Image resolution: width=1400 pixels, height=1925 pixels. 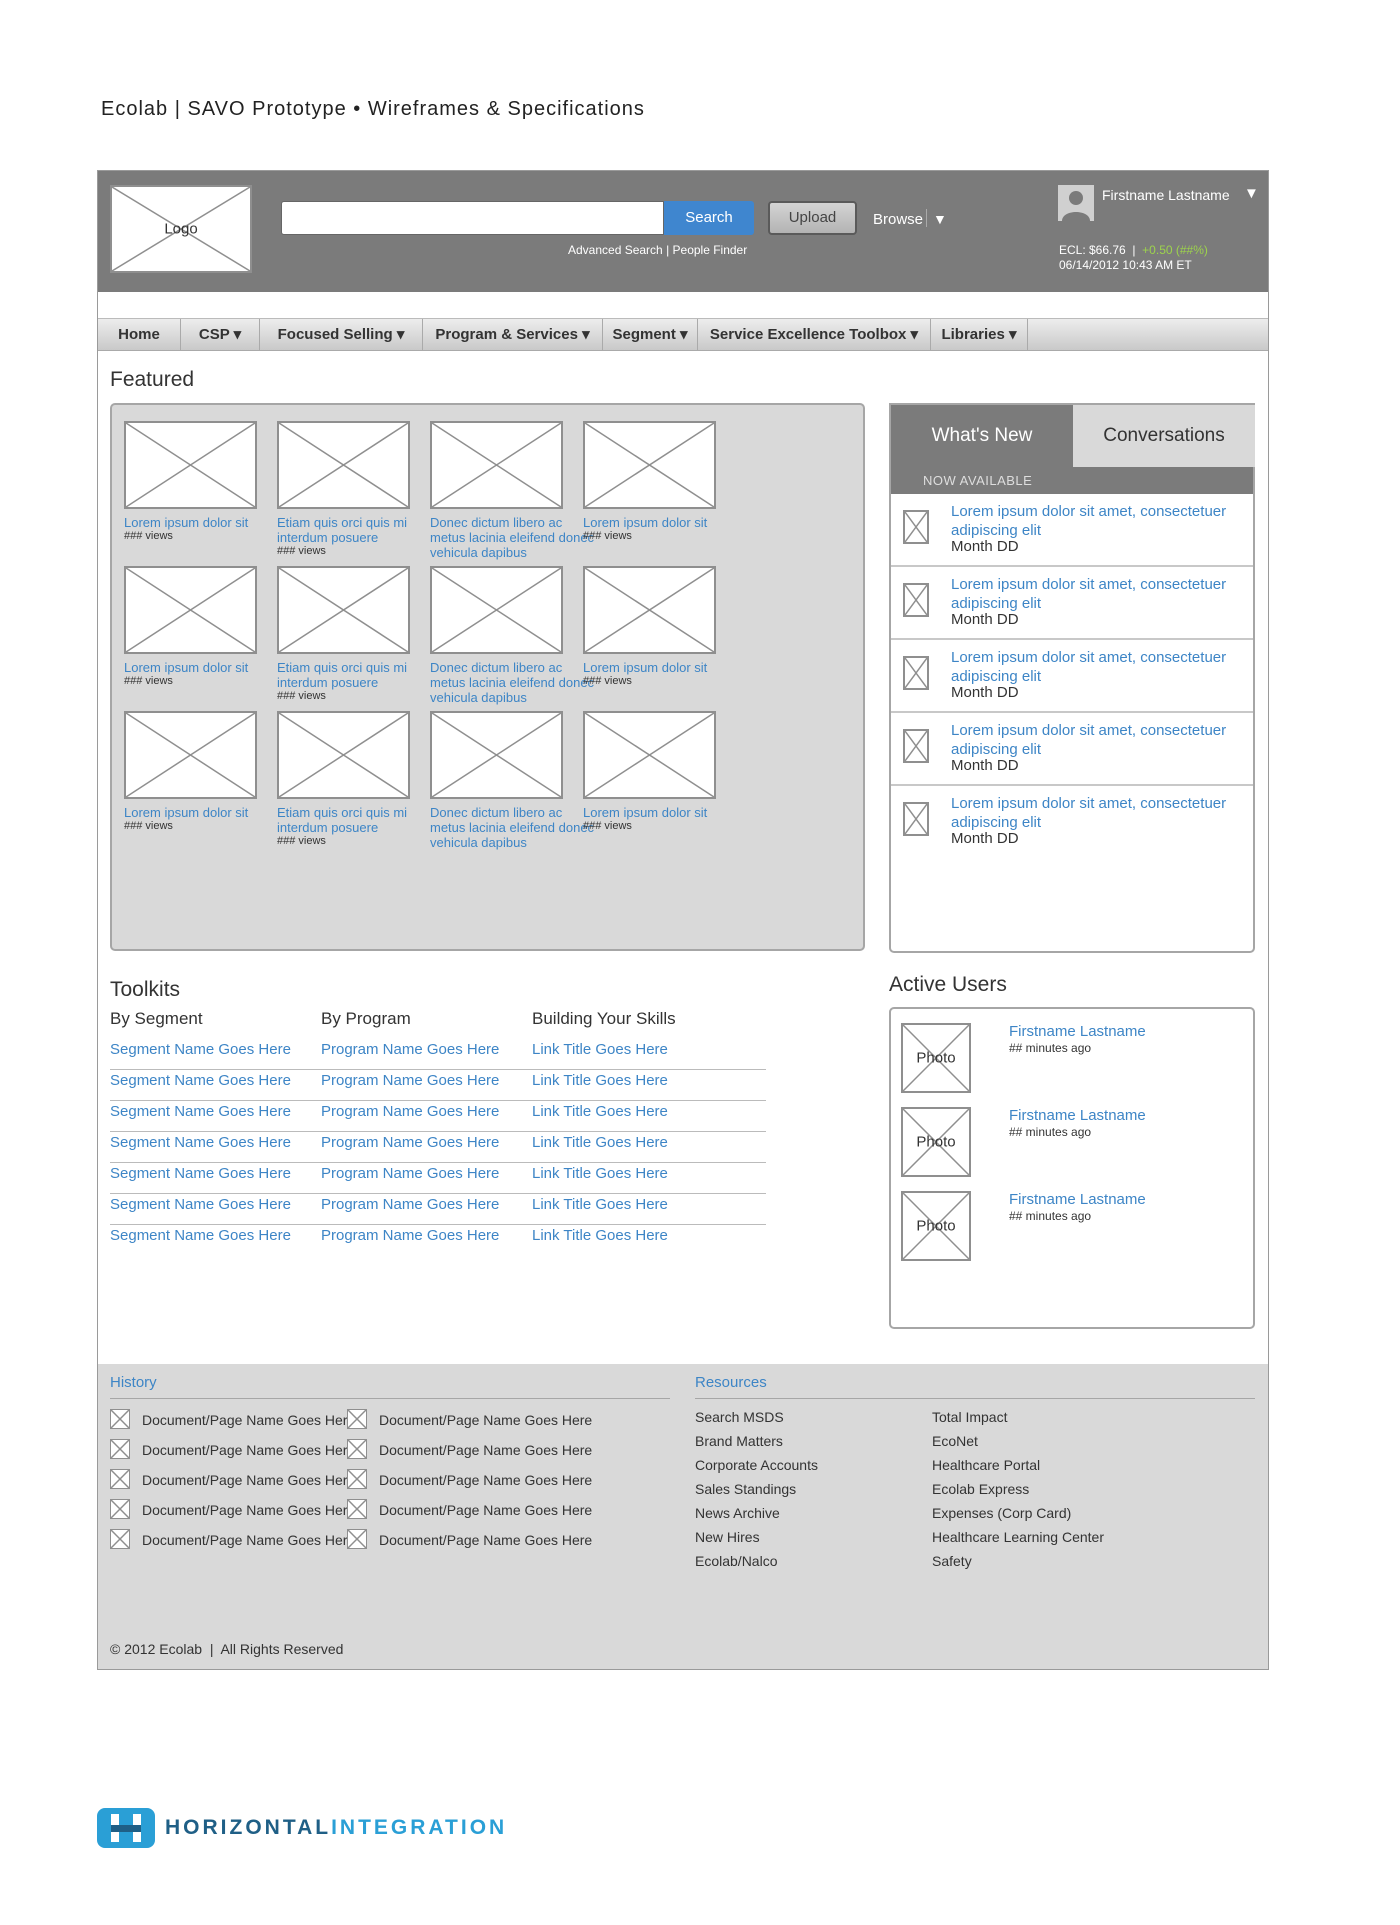 I want to click on nav-libraries: Libraries ▾, so click(x=979, y=334).